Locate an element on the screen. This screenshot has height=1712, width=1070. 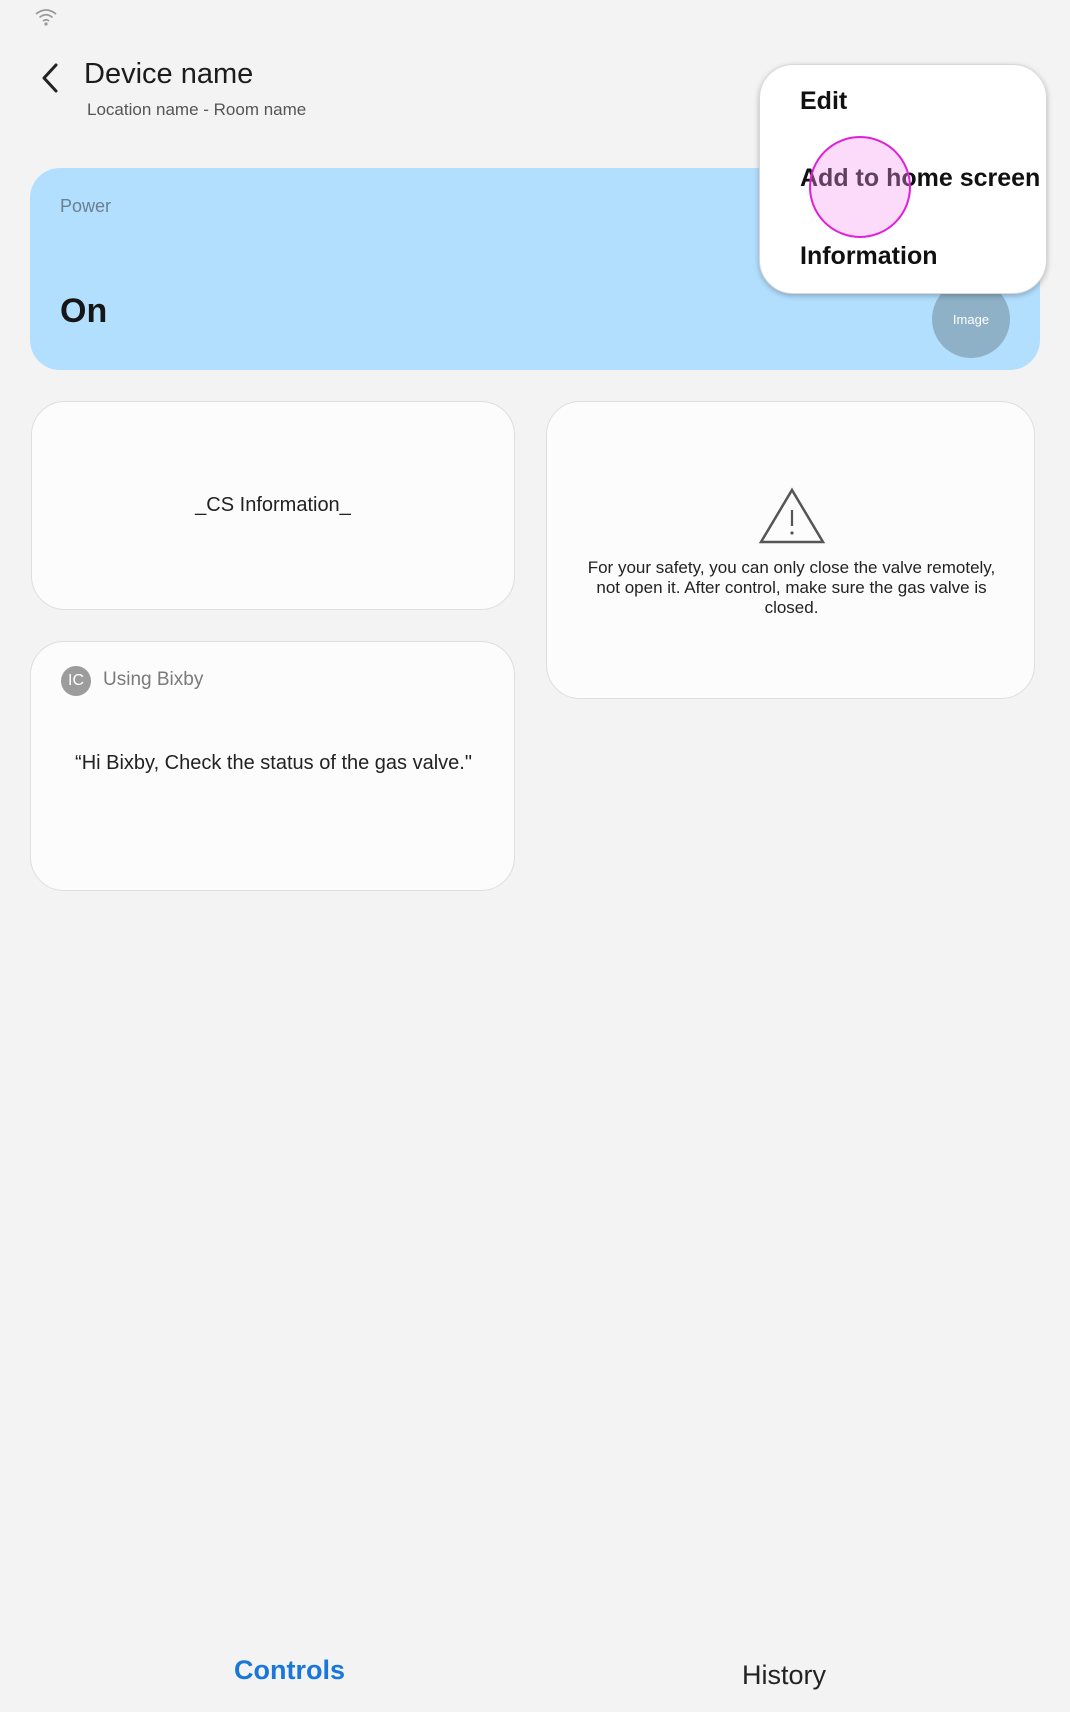
bixby-title: Using Bixby is located at coordinates (153, 679).